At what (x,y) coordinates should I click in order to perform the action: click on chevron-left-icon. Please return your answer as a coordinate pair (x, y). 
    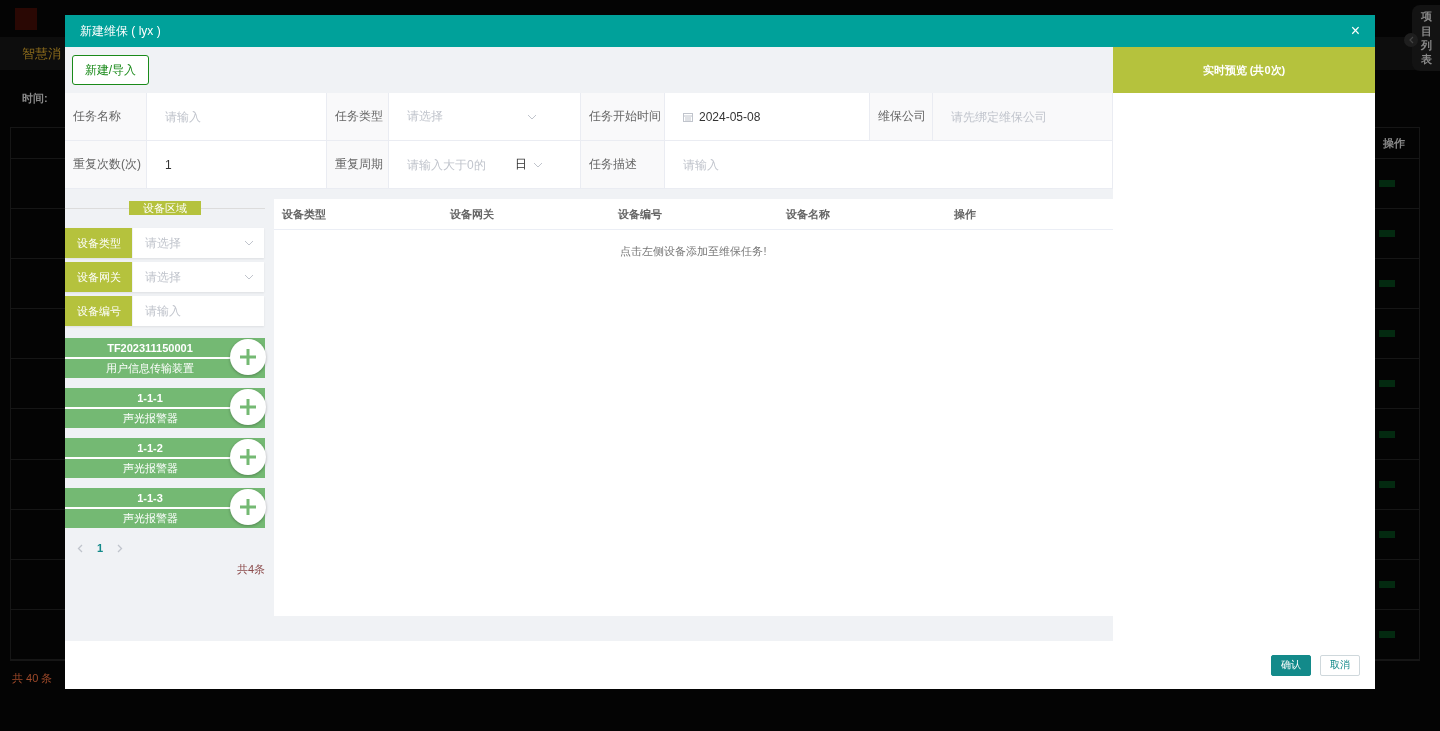
    Looking at the image, I should click on (1411, 40).